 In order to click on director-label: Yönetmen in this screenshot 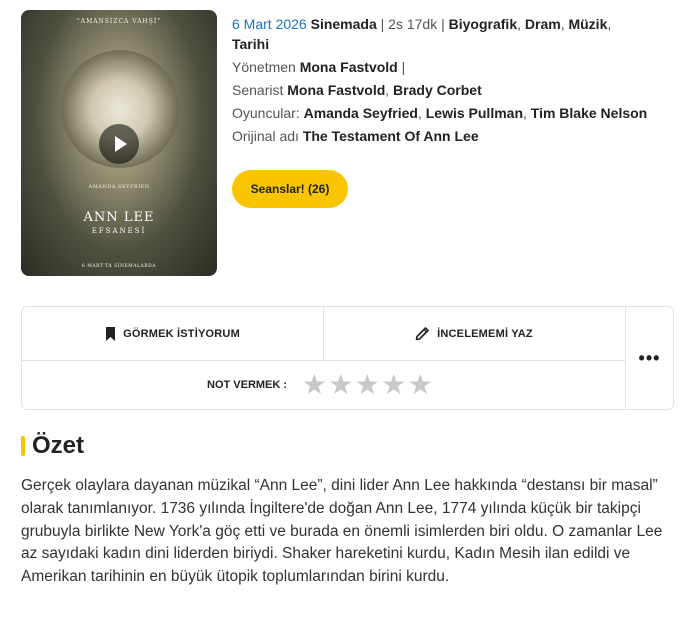, I will do `click(264, 67)`.